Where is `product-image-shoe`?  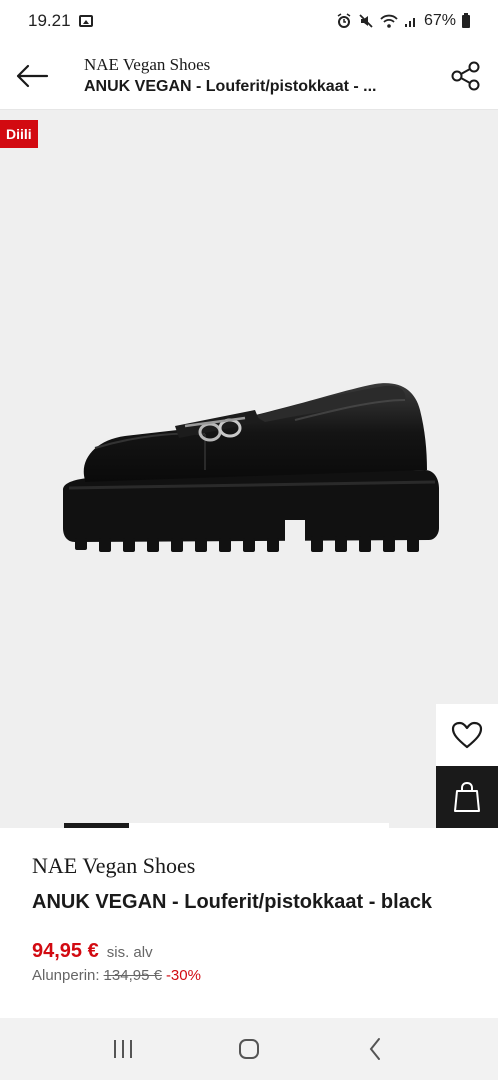 product-image-shoe is located at coordinates (251, 467).